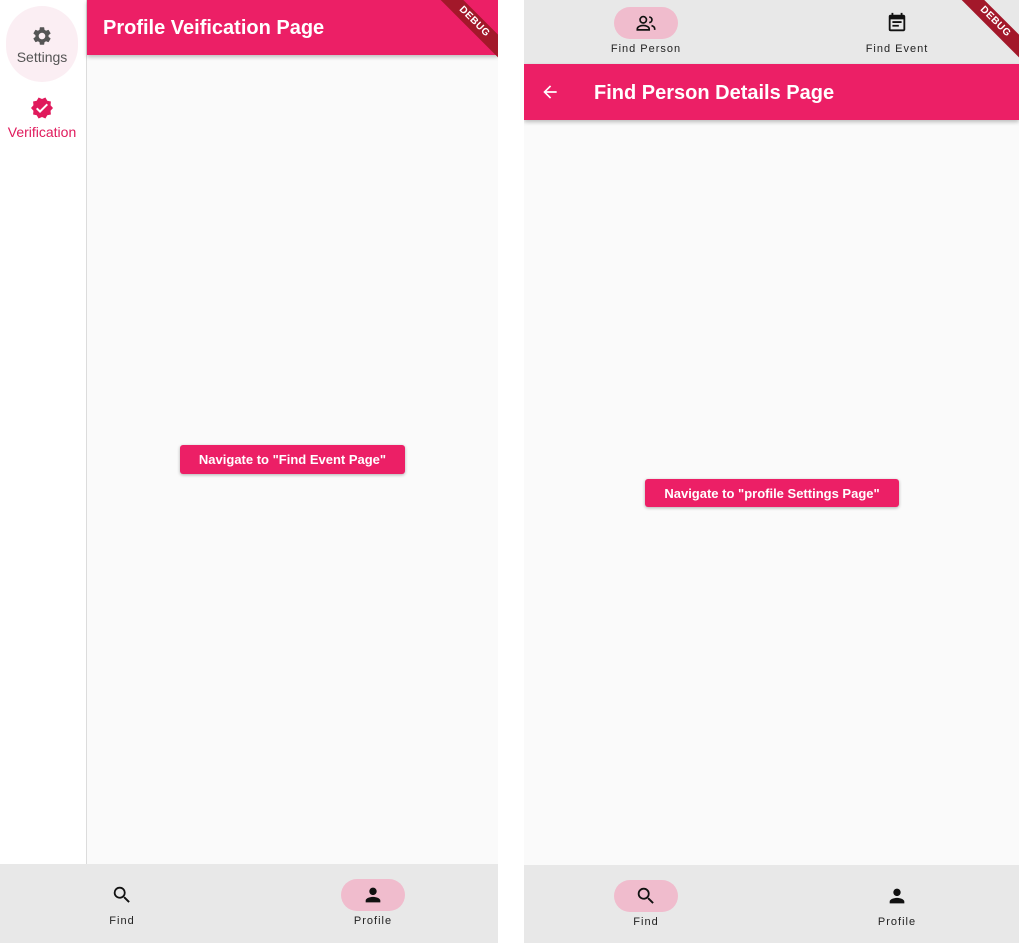  I want to click on event-note-icon, so click(897, 22).